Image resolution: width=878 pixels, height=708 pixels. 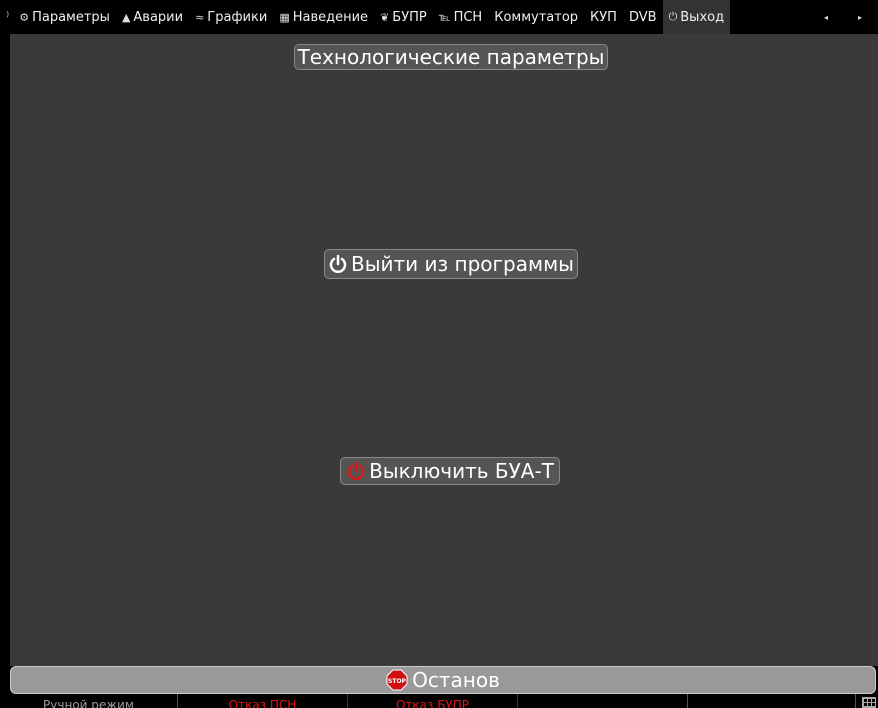 What do you see at coordinates (433, 701) in the screenshot?
I see `status-bupr-fault: Отказ БУПР` at bounding box center [433, 701].